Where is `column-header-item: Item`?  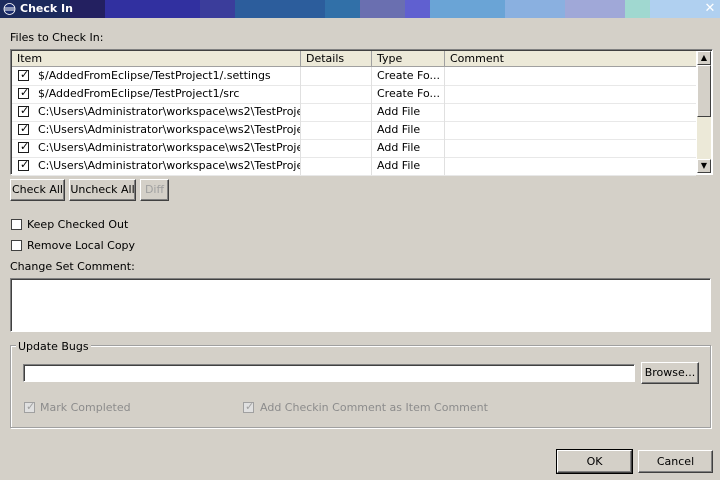 column-header-item: Item is located at coordinates (156, 58).